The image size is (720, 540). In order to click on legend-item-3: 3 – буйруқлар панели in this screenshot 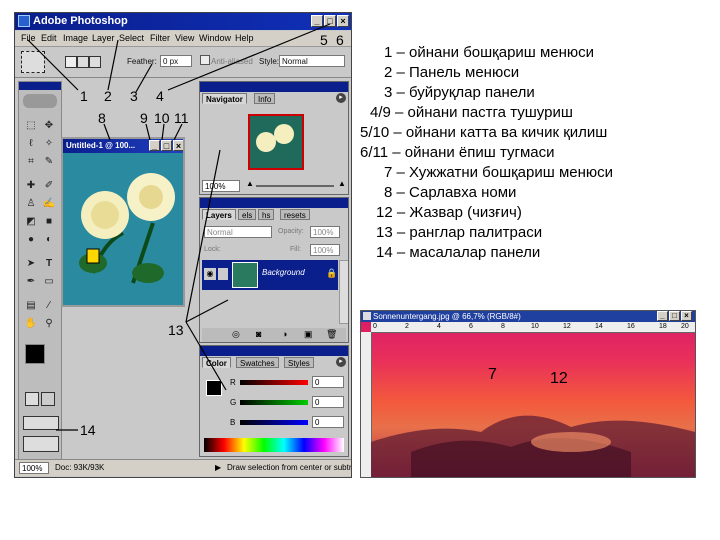, I will do `click(459, 92)`.